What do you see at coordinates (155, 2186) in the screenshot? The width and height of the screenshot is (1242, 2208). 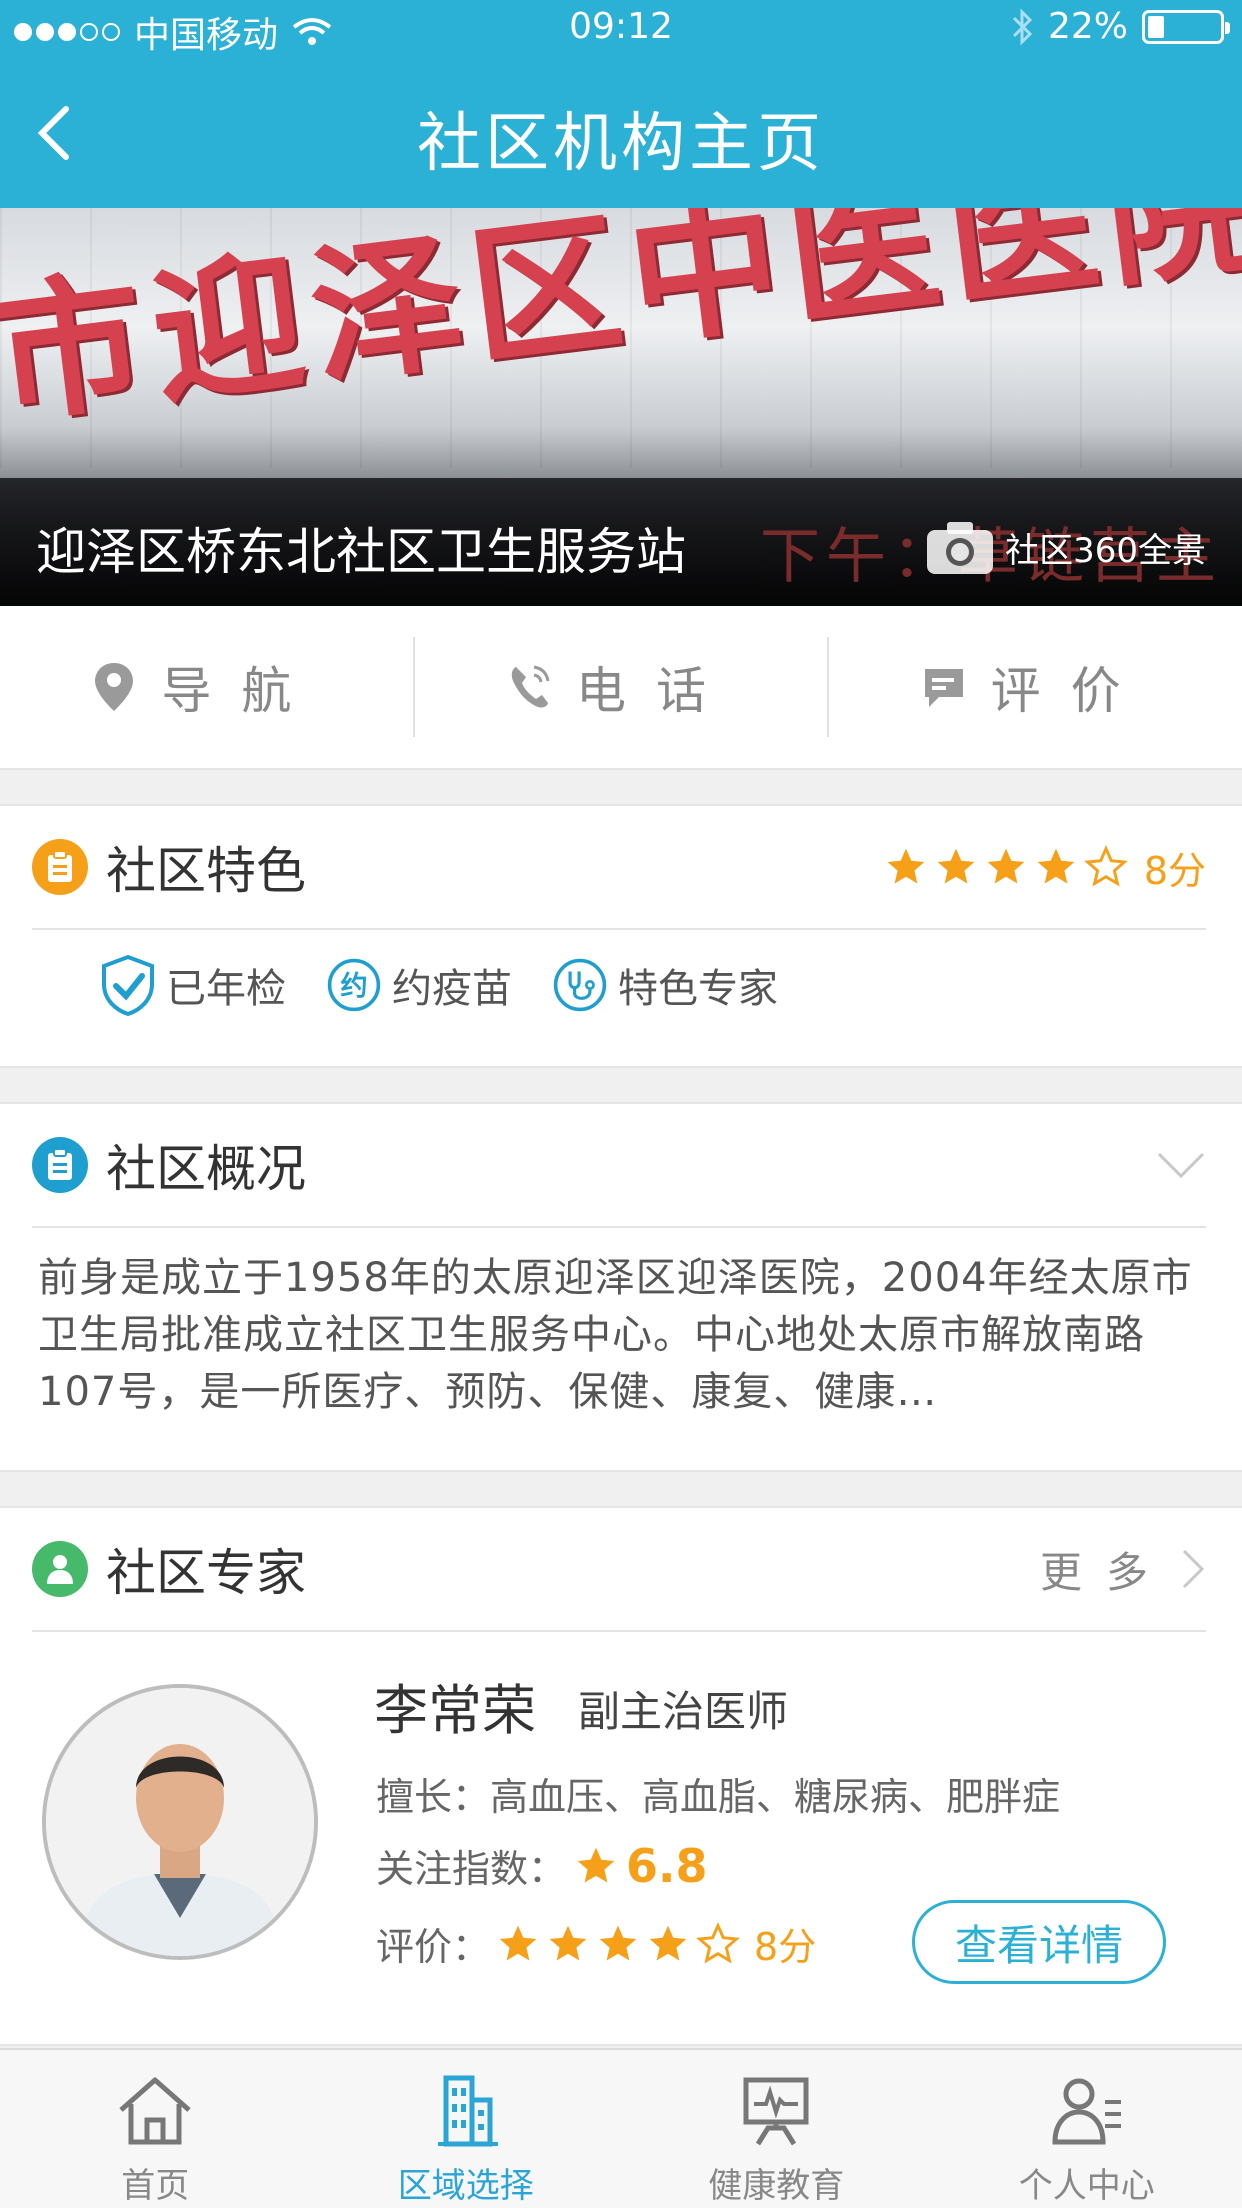 I see `tab-home-label: 首页` at bounding box center [155, 2186].